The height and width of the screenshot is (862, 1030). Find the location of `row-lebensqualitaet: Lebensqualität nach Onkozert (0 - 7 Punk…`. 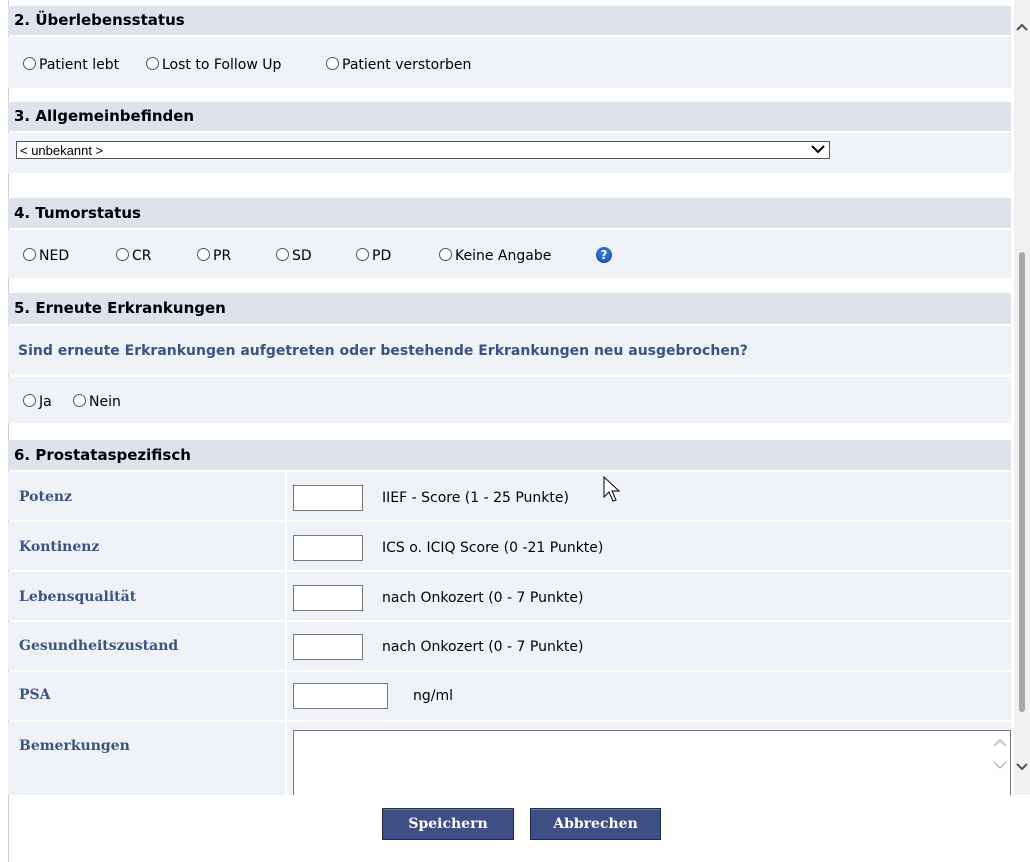

row-lebensqualitaet: Lebensqualität nach Onkozert (0 - 7 Punk… is located at coordinates (509, 596).